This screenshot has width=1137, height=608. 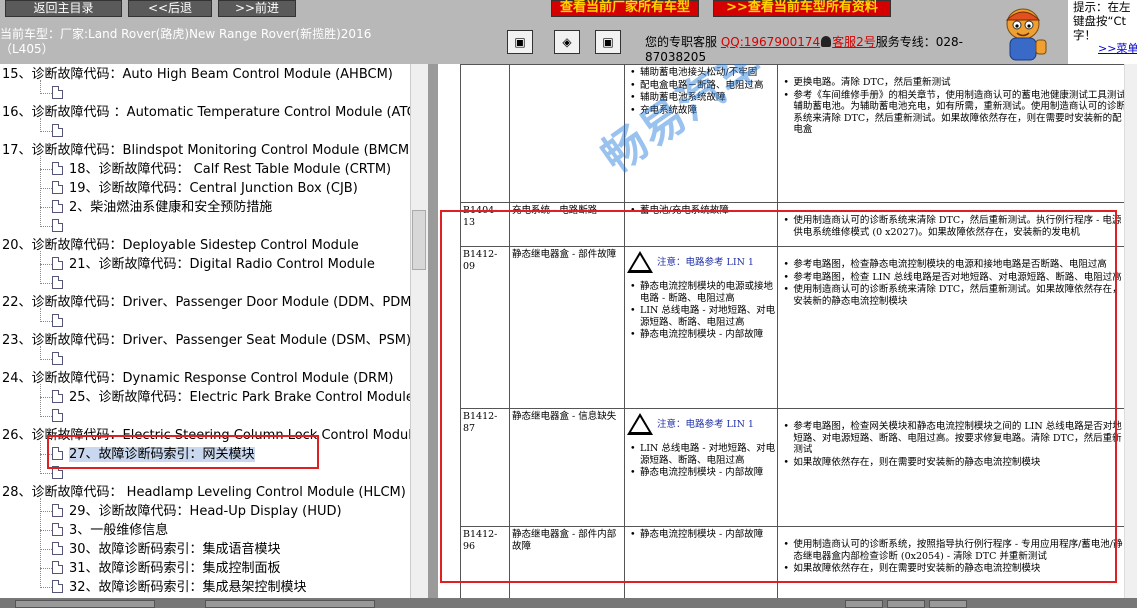 I want to click on pane-splitter, so click(x=433, y=331).